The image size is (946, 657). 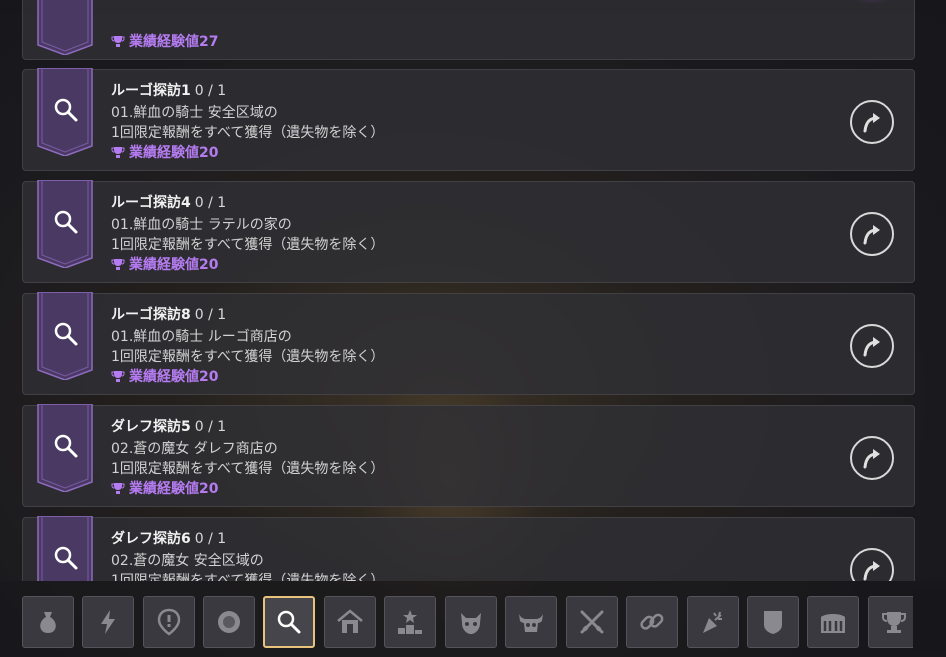 What do you see at coordinates (151, 427) in the screenshot?
I see `quest-title: ダレフ探訪5` at bounding box center [151, 427].